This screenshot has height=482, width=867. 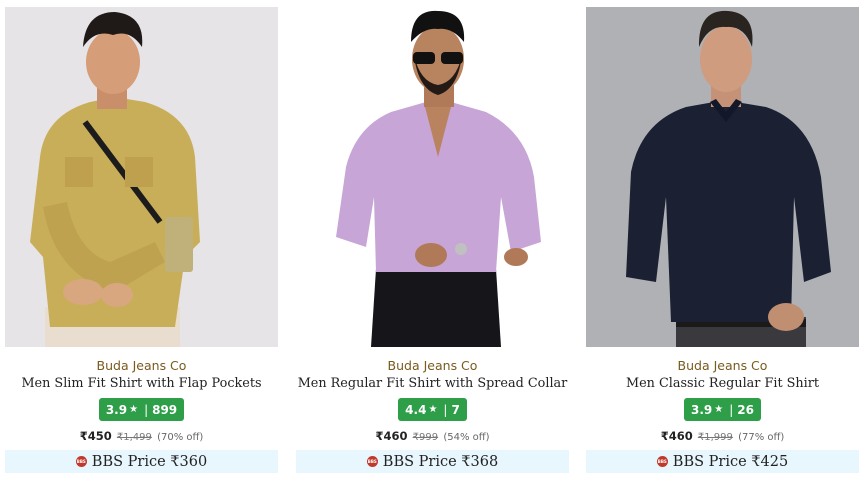 I want to click on bbs-price-banner: BBS BBS Price ₹360, so click(x=141, y=461).